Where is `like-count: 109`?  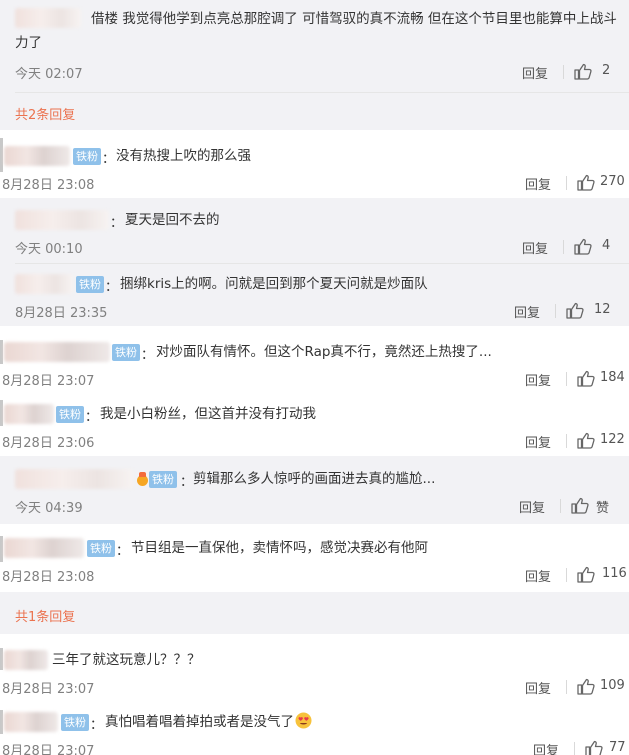
like-count: 109 is located at coordinates (612, 685).